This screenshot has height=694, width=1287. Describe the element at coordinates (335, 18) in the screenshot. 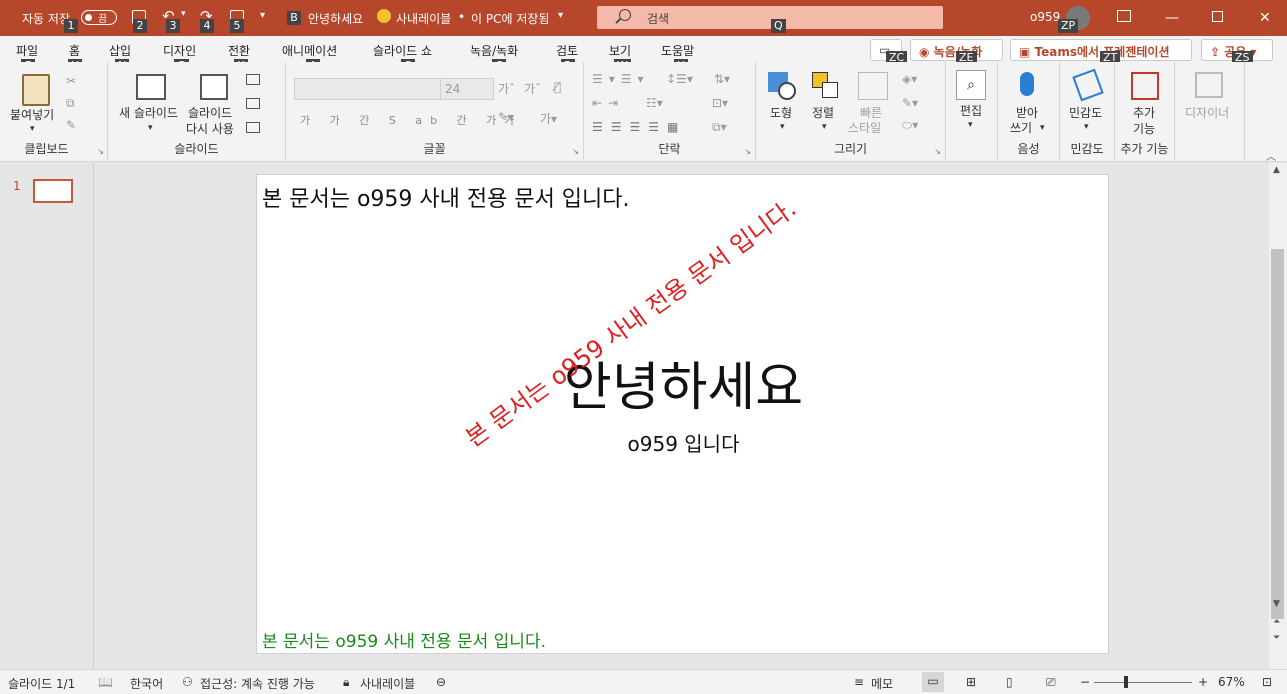

I see `document-title: 안녕하세요` at that location.